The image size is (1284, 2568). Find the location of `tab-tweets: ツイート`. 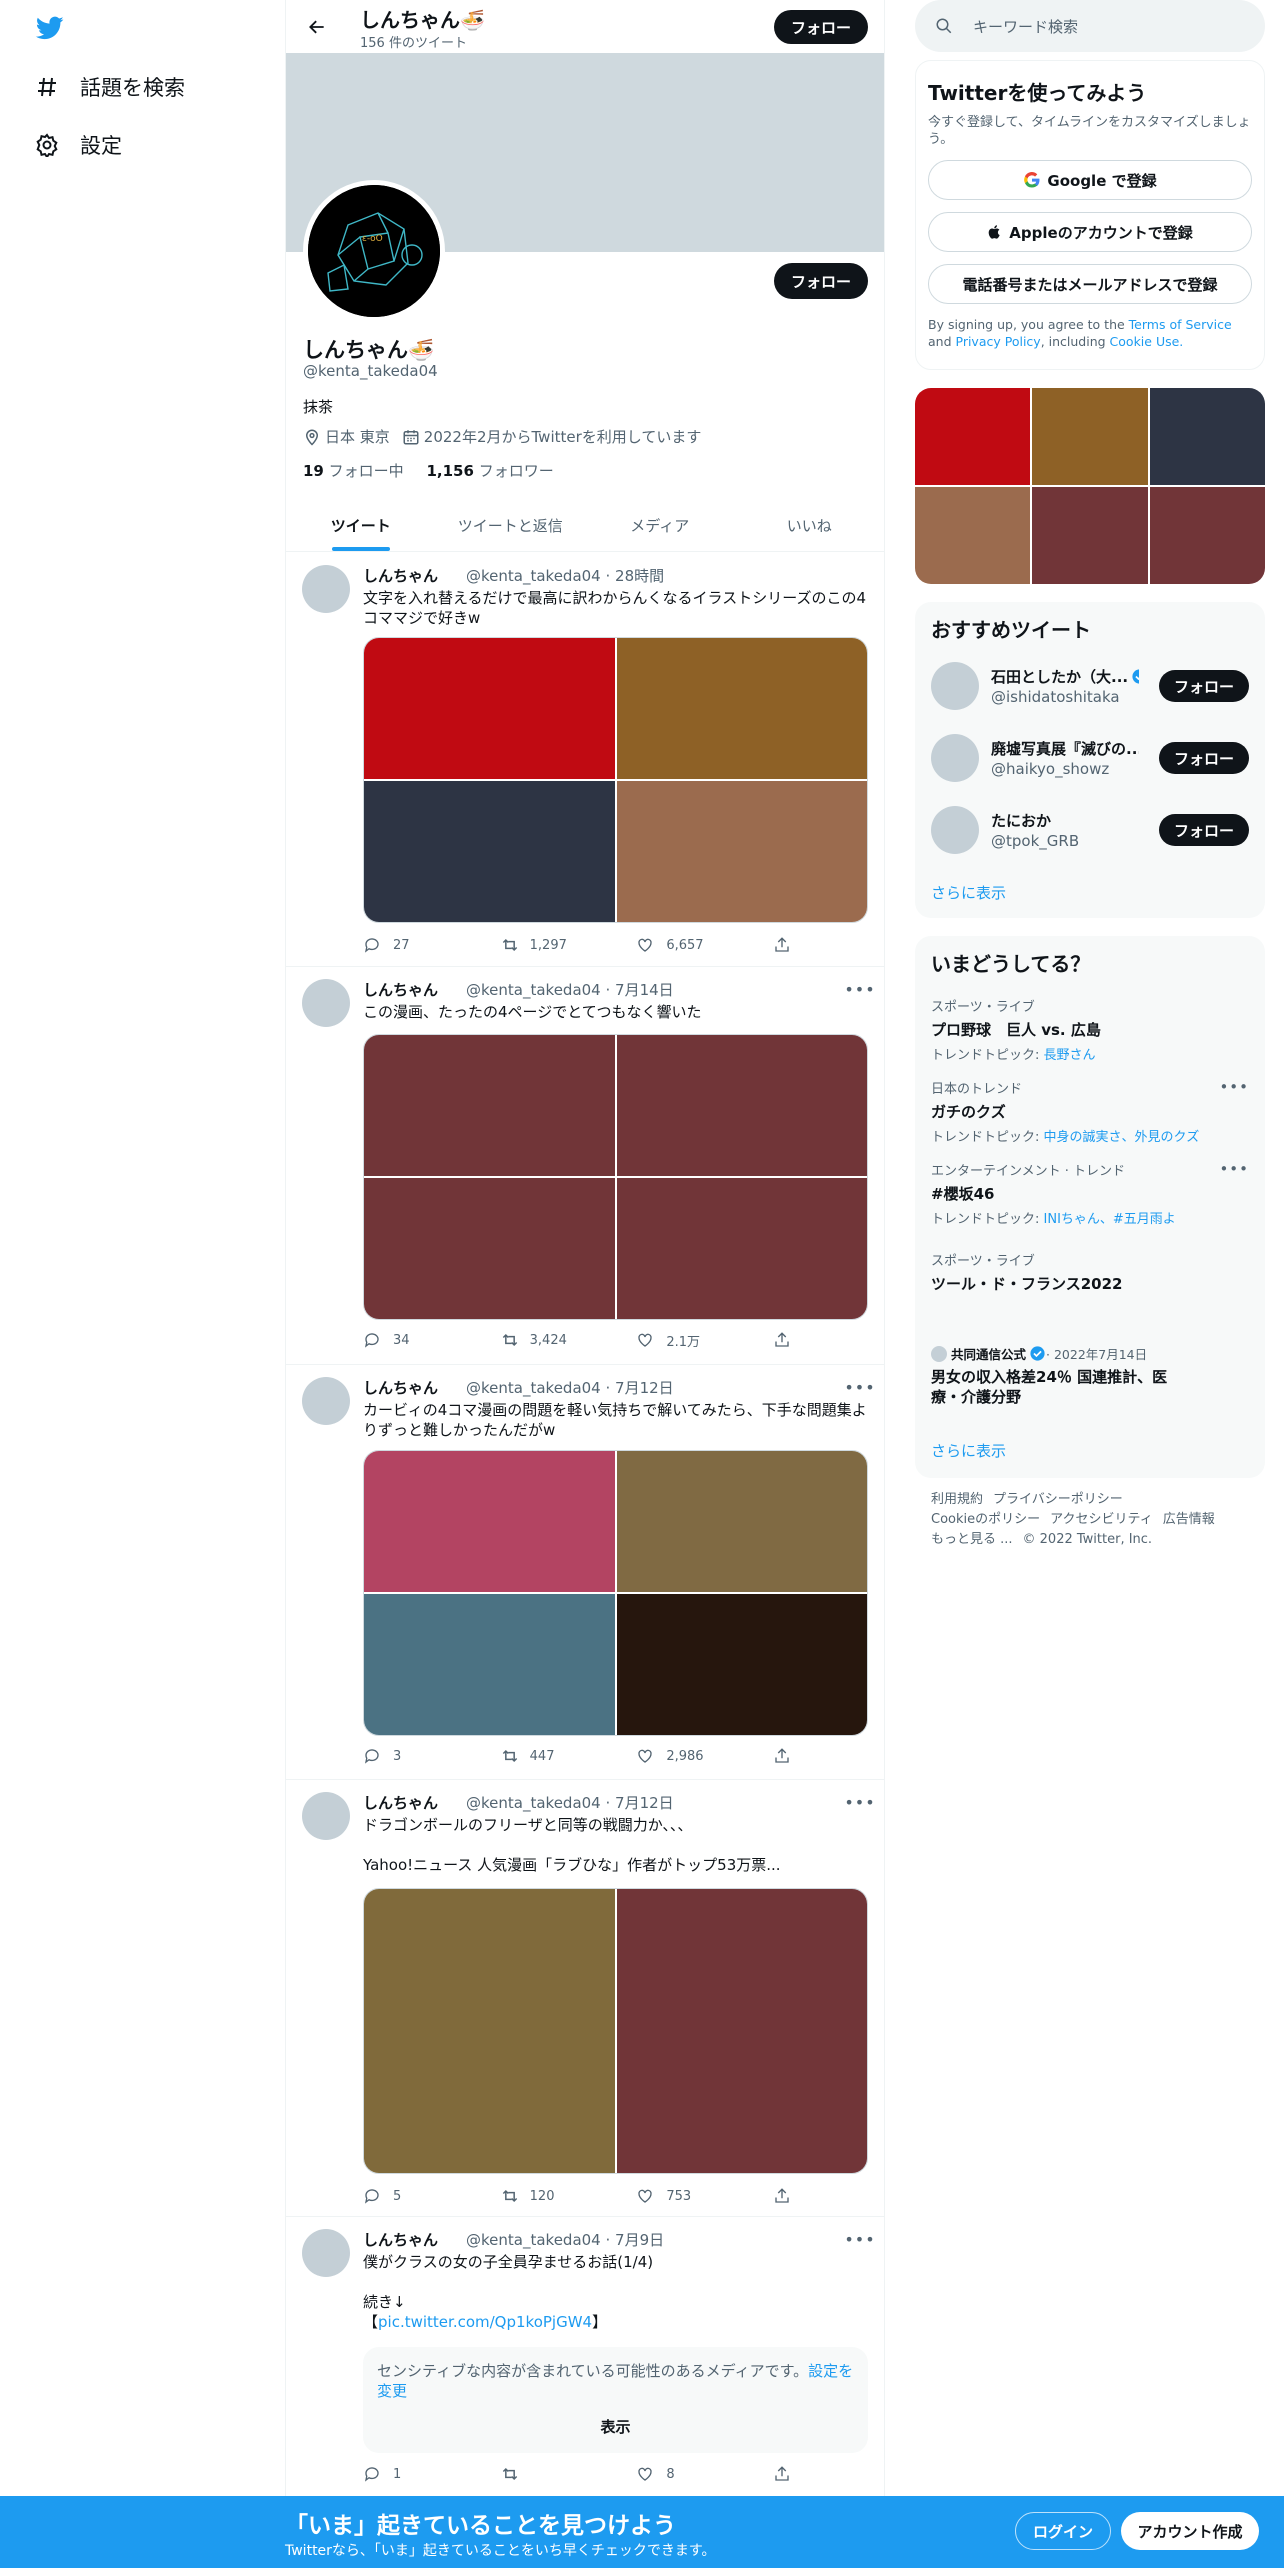

tab-tweets: ツイート is located at coordinates (361, 525).